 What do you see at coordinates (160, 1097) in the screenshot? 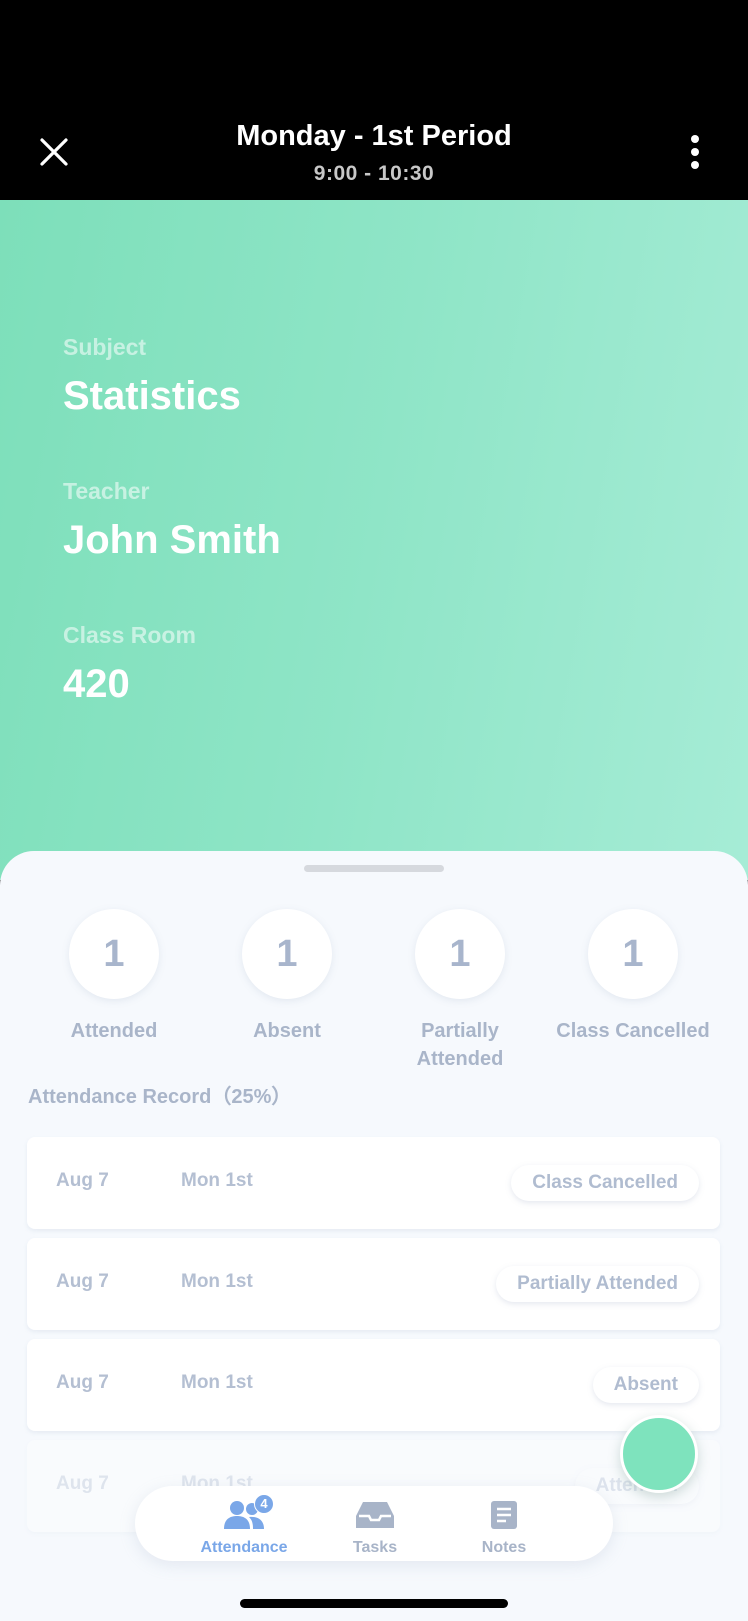
I see `attendance-record-title: Attendance Record（25%）` at bounding box center [160, 1097].